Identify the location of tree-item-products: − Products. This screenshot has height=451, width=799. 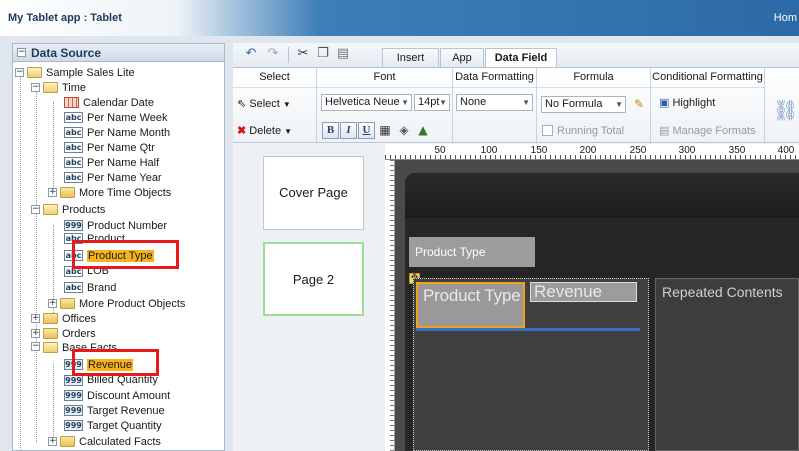
(68, 209).